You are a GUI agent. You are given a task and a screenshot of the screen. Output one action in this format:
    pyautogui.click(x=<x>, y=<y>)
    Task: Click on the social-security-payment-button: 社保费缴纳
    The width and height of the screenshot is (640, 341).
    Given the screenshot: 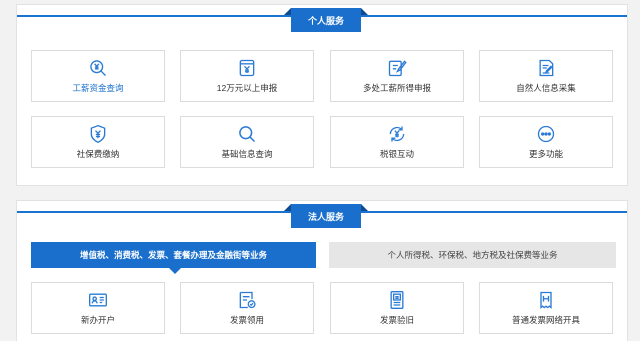 What is the action you would take?
    pyautogui.click(x=98, y=142)
    